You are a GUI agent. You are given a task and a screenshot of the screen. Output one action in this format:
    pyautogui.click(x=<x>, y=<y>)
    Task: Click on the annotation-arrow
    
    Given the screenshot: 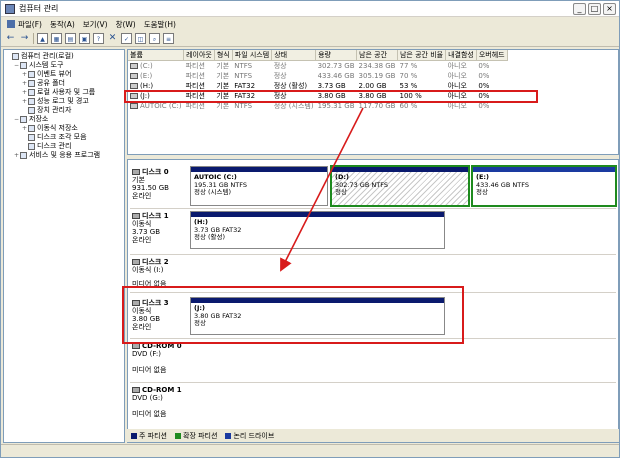 What is the action you would take?
    pyautogui.click(x=322, y=189)
    